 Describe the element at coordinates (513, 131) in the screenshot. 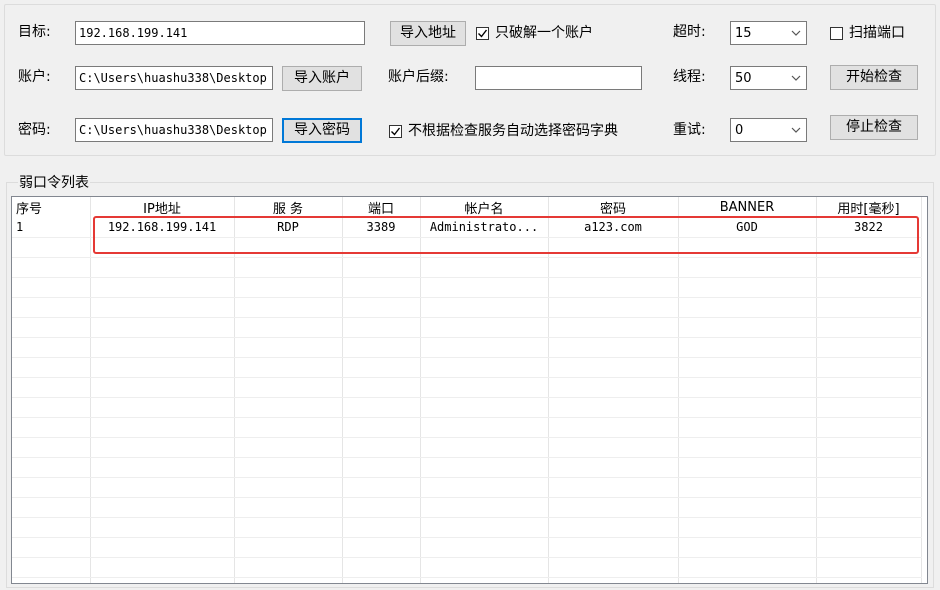

I see `auto-dict-label: 不根据检查服务自动选择密码字典` at that location.